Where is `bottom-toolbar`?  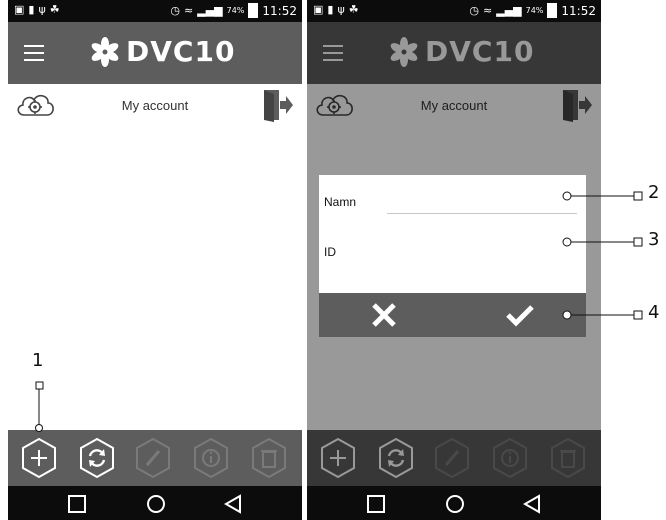 bottom-toolbar is located at coordinates (155, 458).